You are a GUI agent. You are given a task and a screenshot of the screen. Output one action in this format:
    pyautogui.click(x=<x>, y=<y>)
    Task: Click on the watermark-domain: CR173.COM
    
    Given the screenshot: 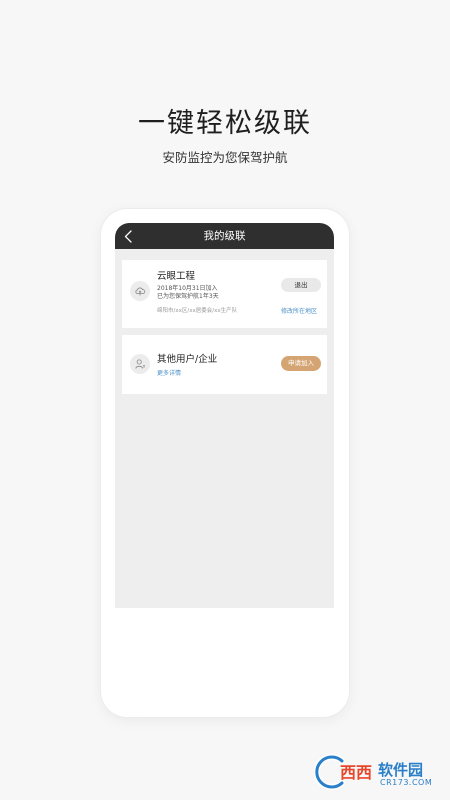 What is the action you would take?
    pyautogui.click(x=406, y=782)
    